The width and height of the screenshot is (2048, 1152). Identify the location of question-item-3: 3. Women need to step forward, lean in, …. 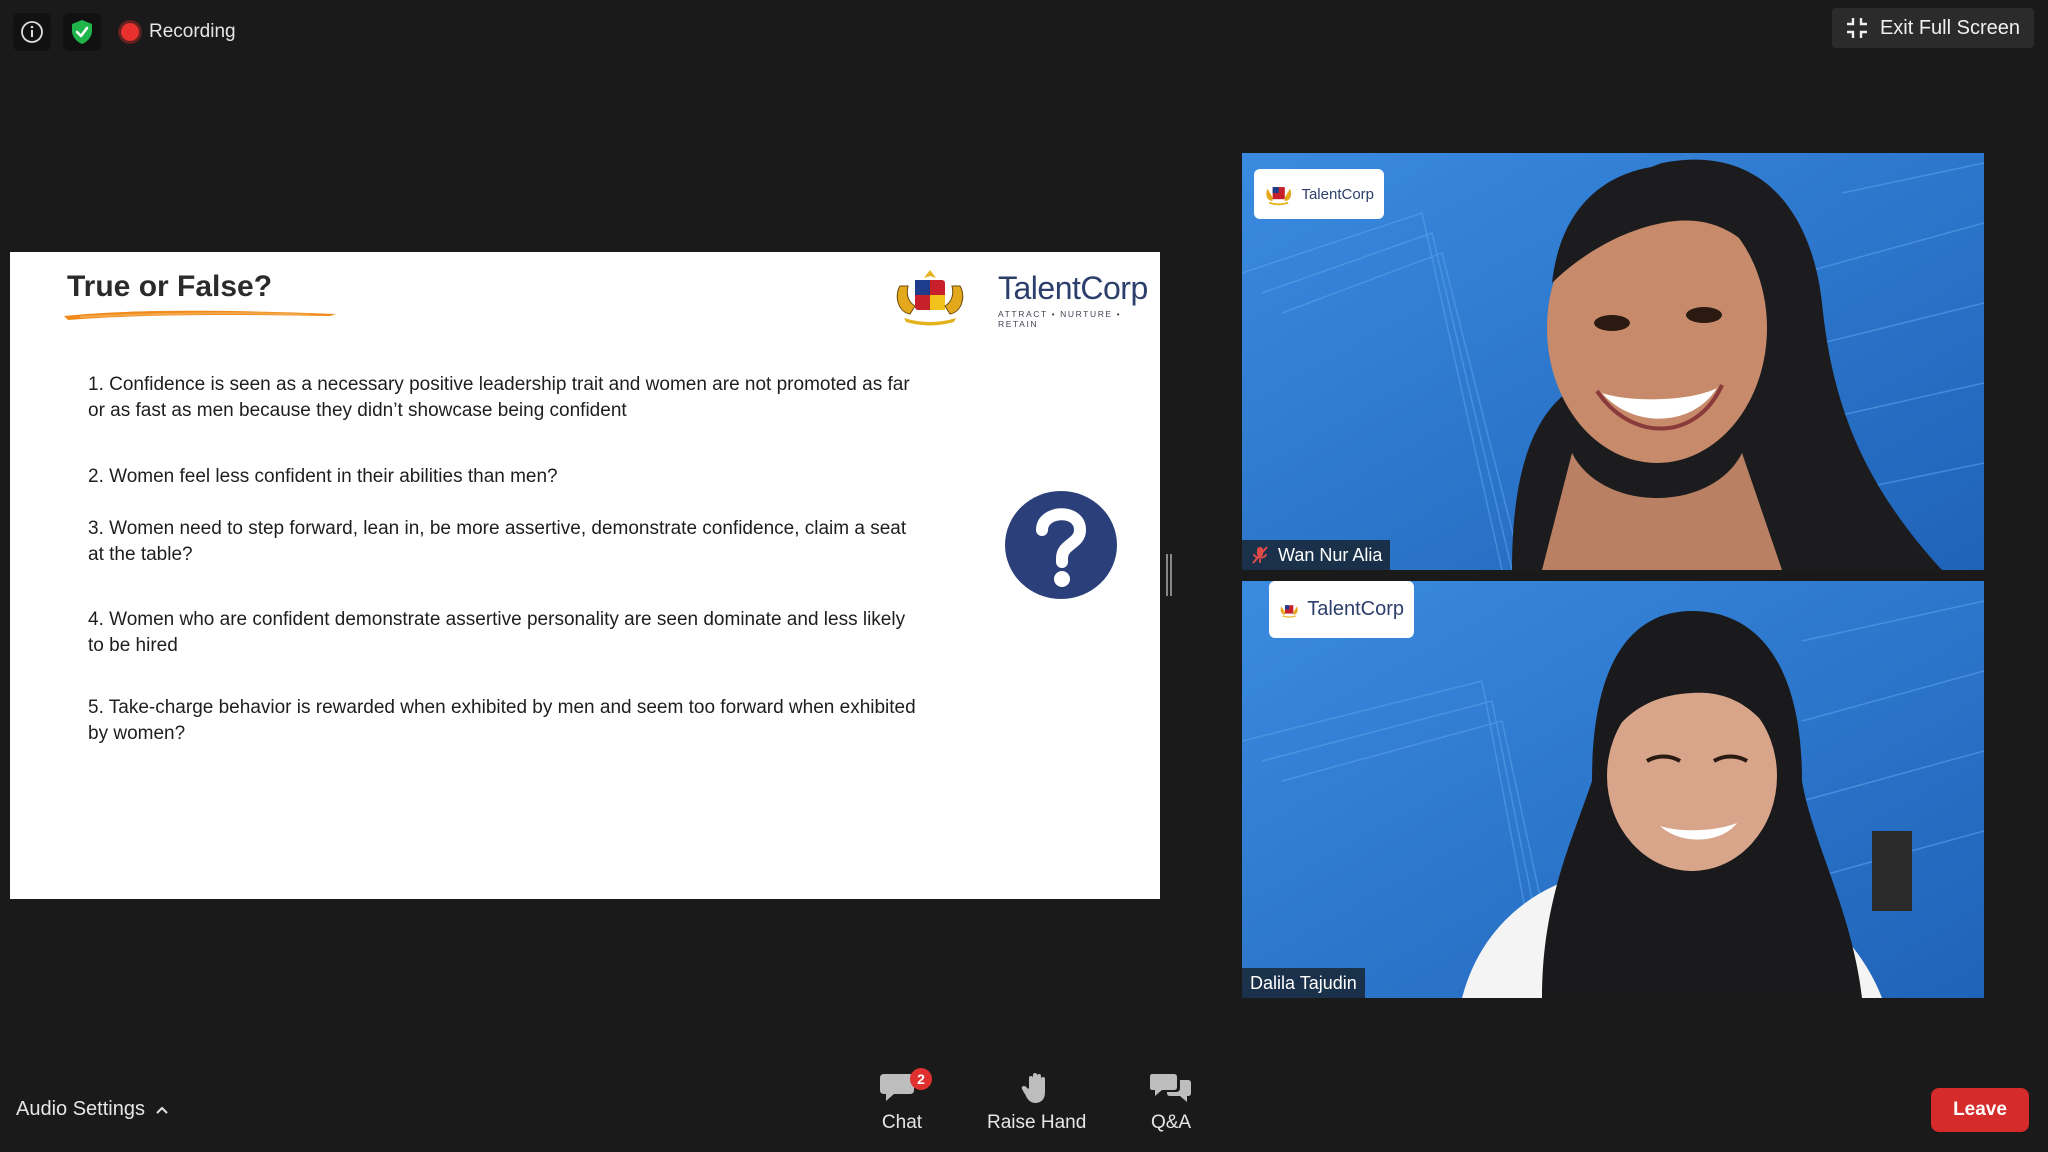
(538, 542).